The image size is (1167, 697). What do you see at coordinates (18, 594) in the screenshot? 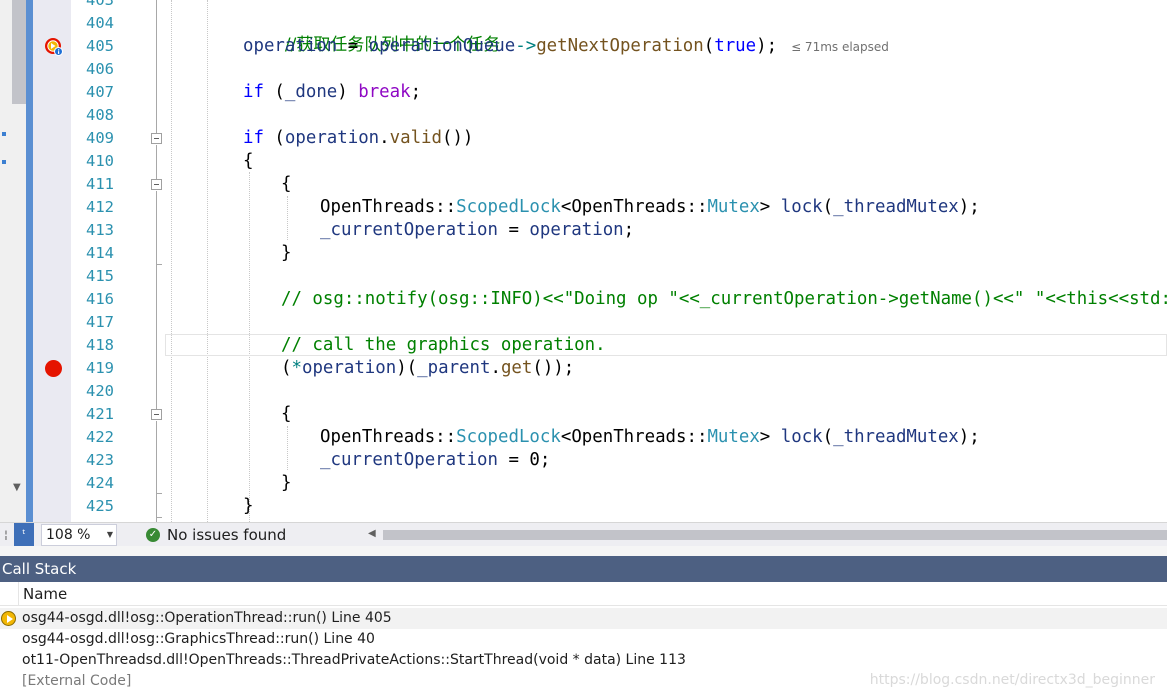
I see `column-separator` at bounding box center [18, 594].